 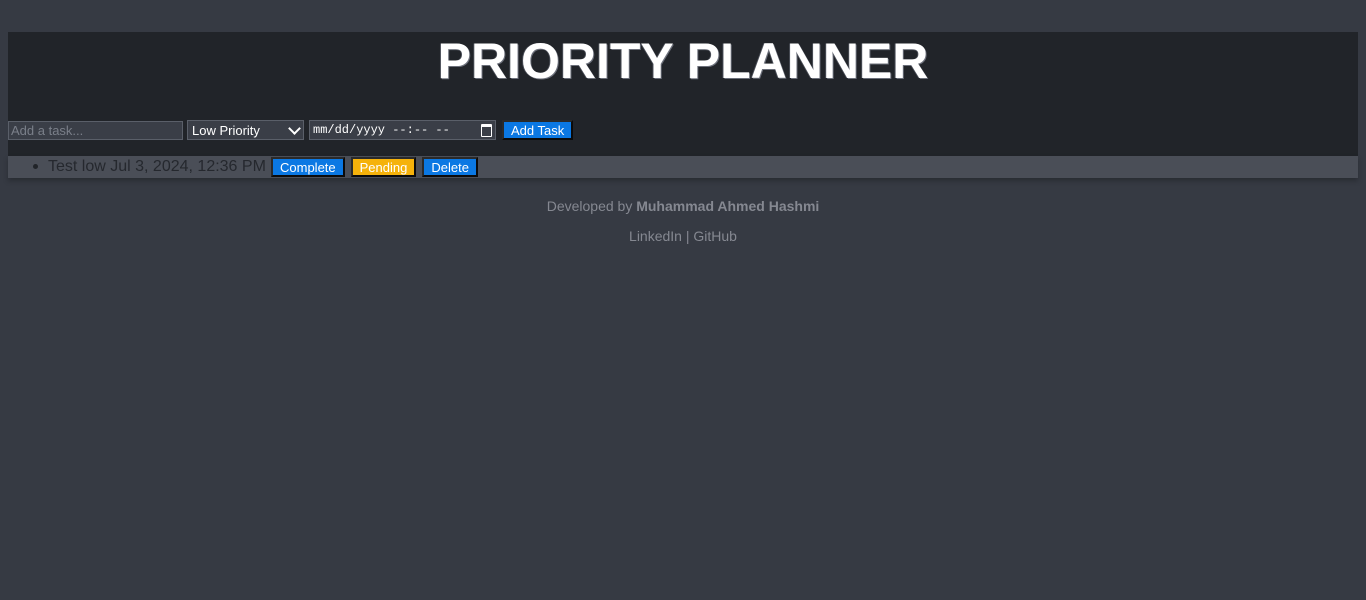 I want to click on github-link: GitHub, so click(x=715, y=236).